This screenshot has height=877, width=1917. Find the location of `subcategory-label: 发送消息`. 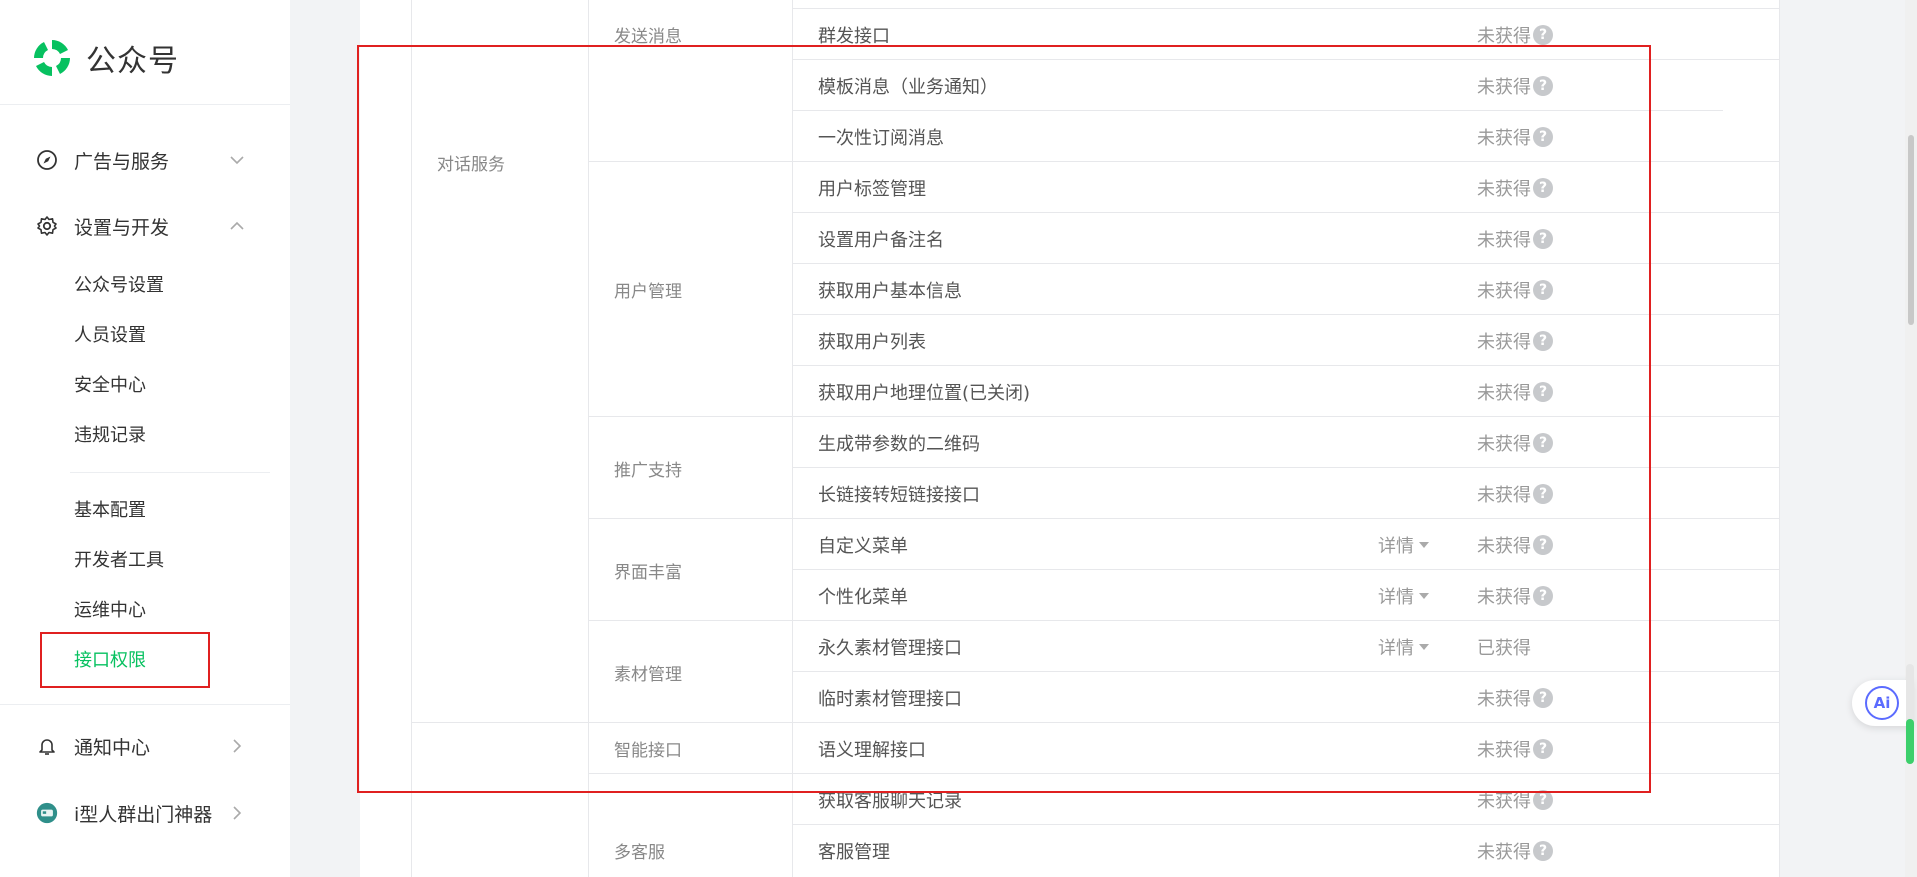

subcategory-label: 发送消息 is located at coordinates (648, 37).